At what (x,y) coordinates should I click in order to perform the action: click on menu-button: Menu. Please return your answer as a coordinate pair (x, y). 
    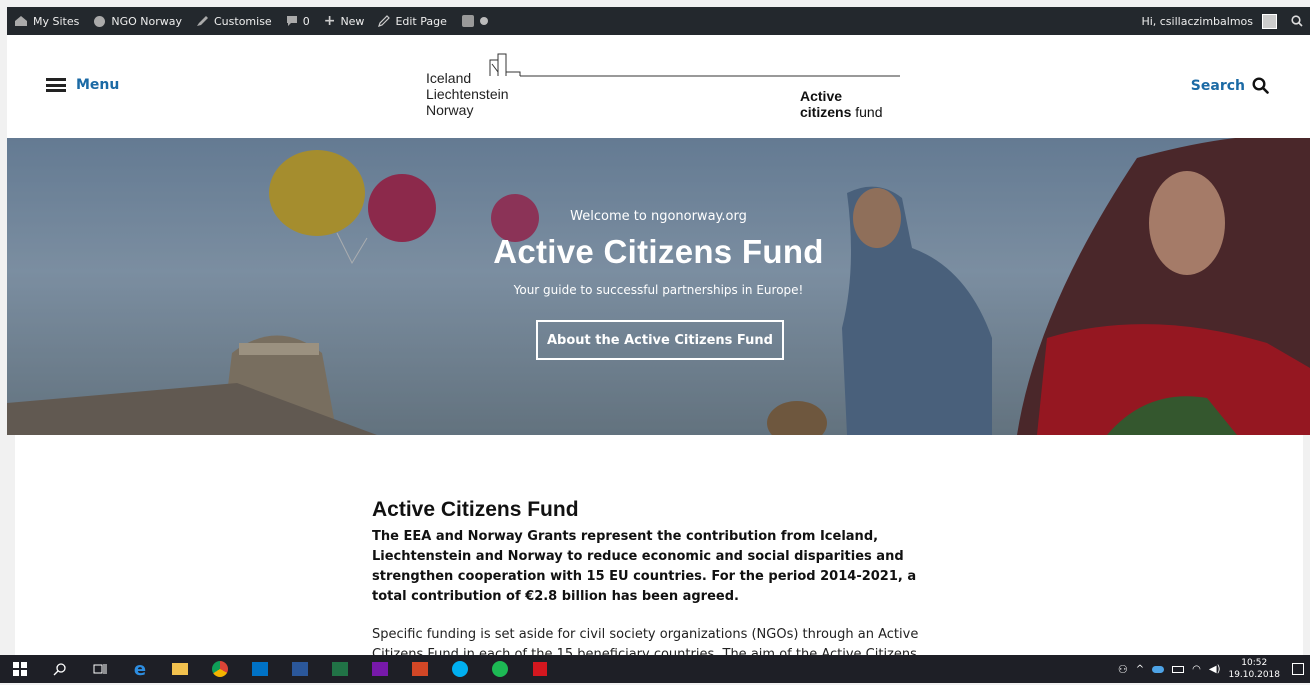
    Looking at the image, I should click on (82, 85).